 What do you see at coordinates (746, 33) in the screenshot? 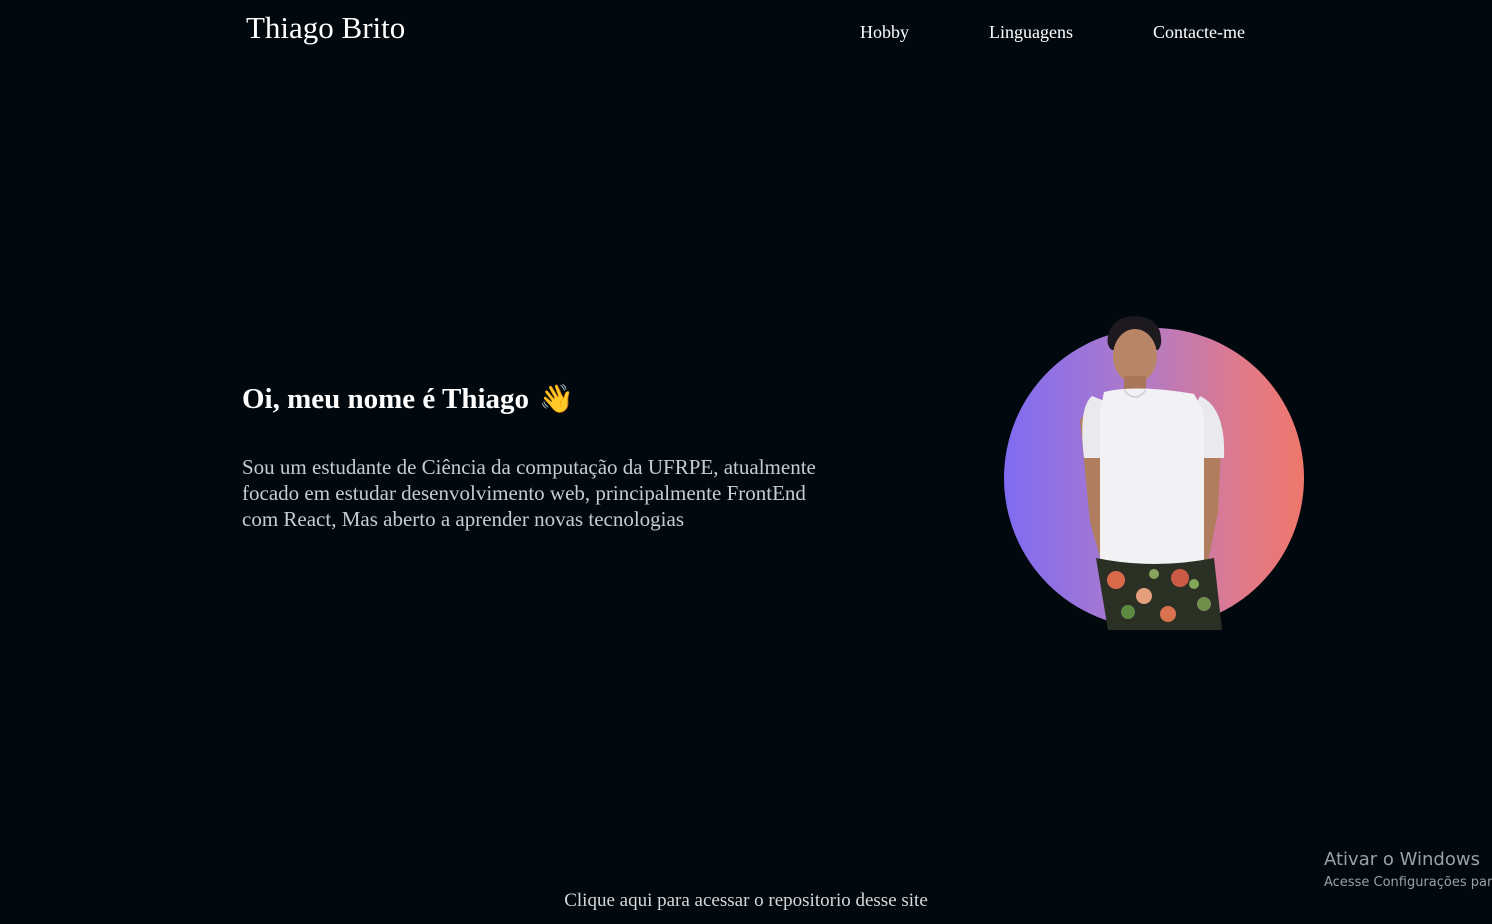
I see `main-nav: Hobby Linguagens Contacte-me` at bounding box center [746, 33].